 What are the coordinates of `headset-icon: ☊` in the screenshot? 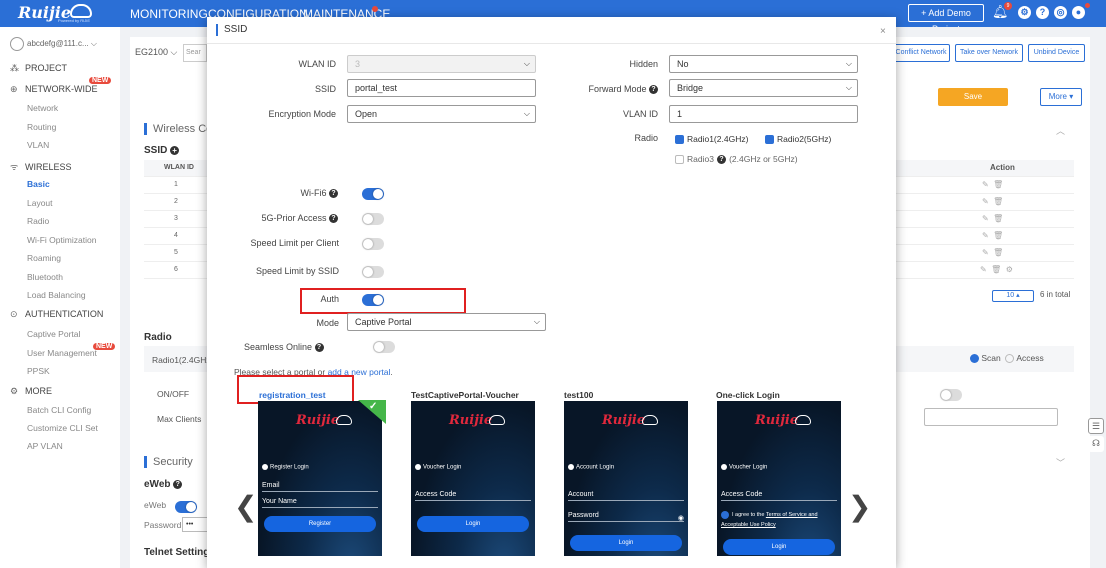 It's located at (1096, 444).